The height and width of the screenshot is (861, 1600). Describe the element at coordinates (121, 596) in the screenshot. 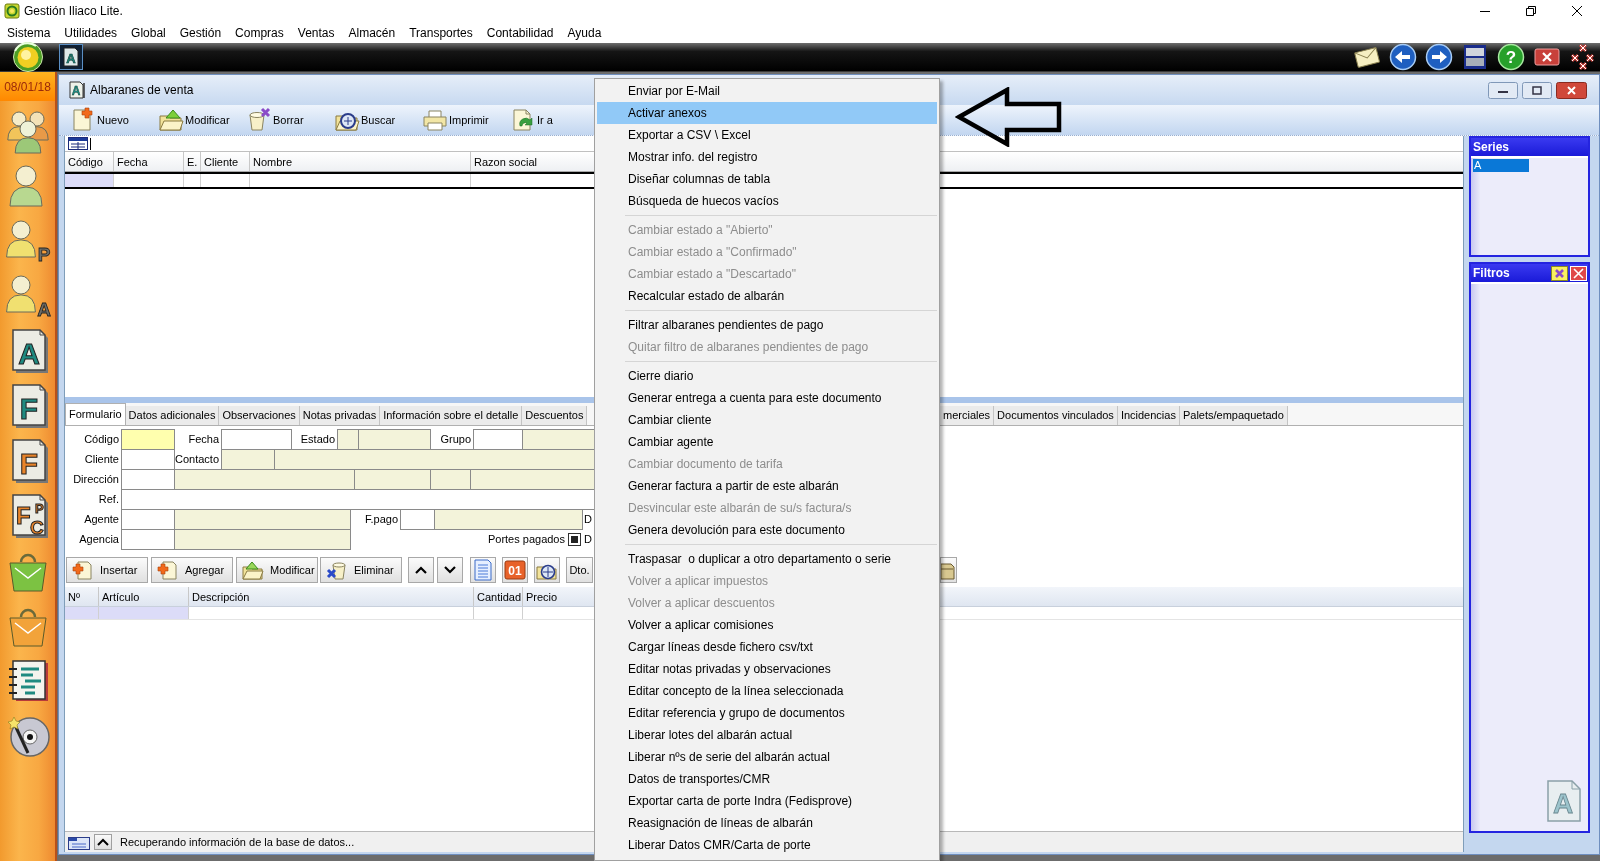

I see `column-header: Artículo` at that location.